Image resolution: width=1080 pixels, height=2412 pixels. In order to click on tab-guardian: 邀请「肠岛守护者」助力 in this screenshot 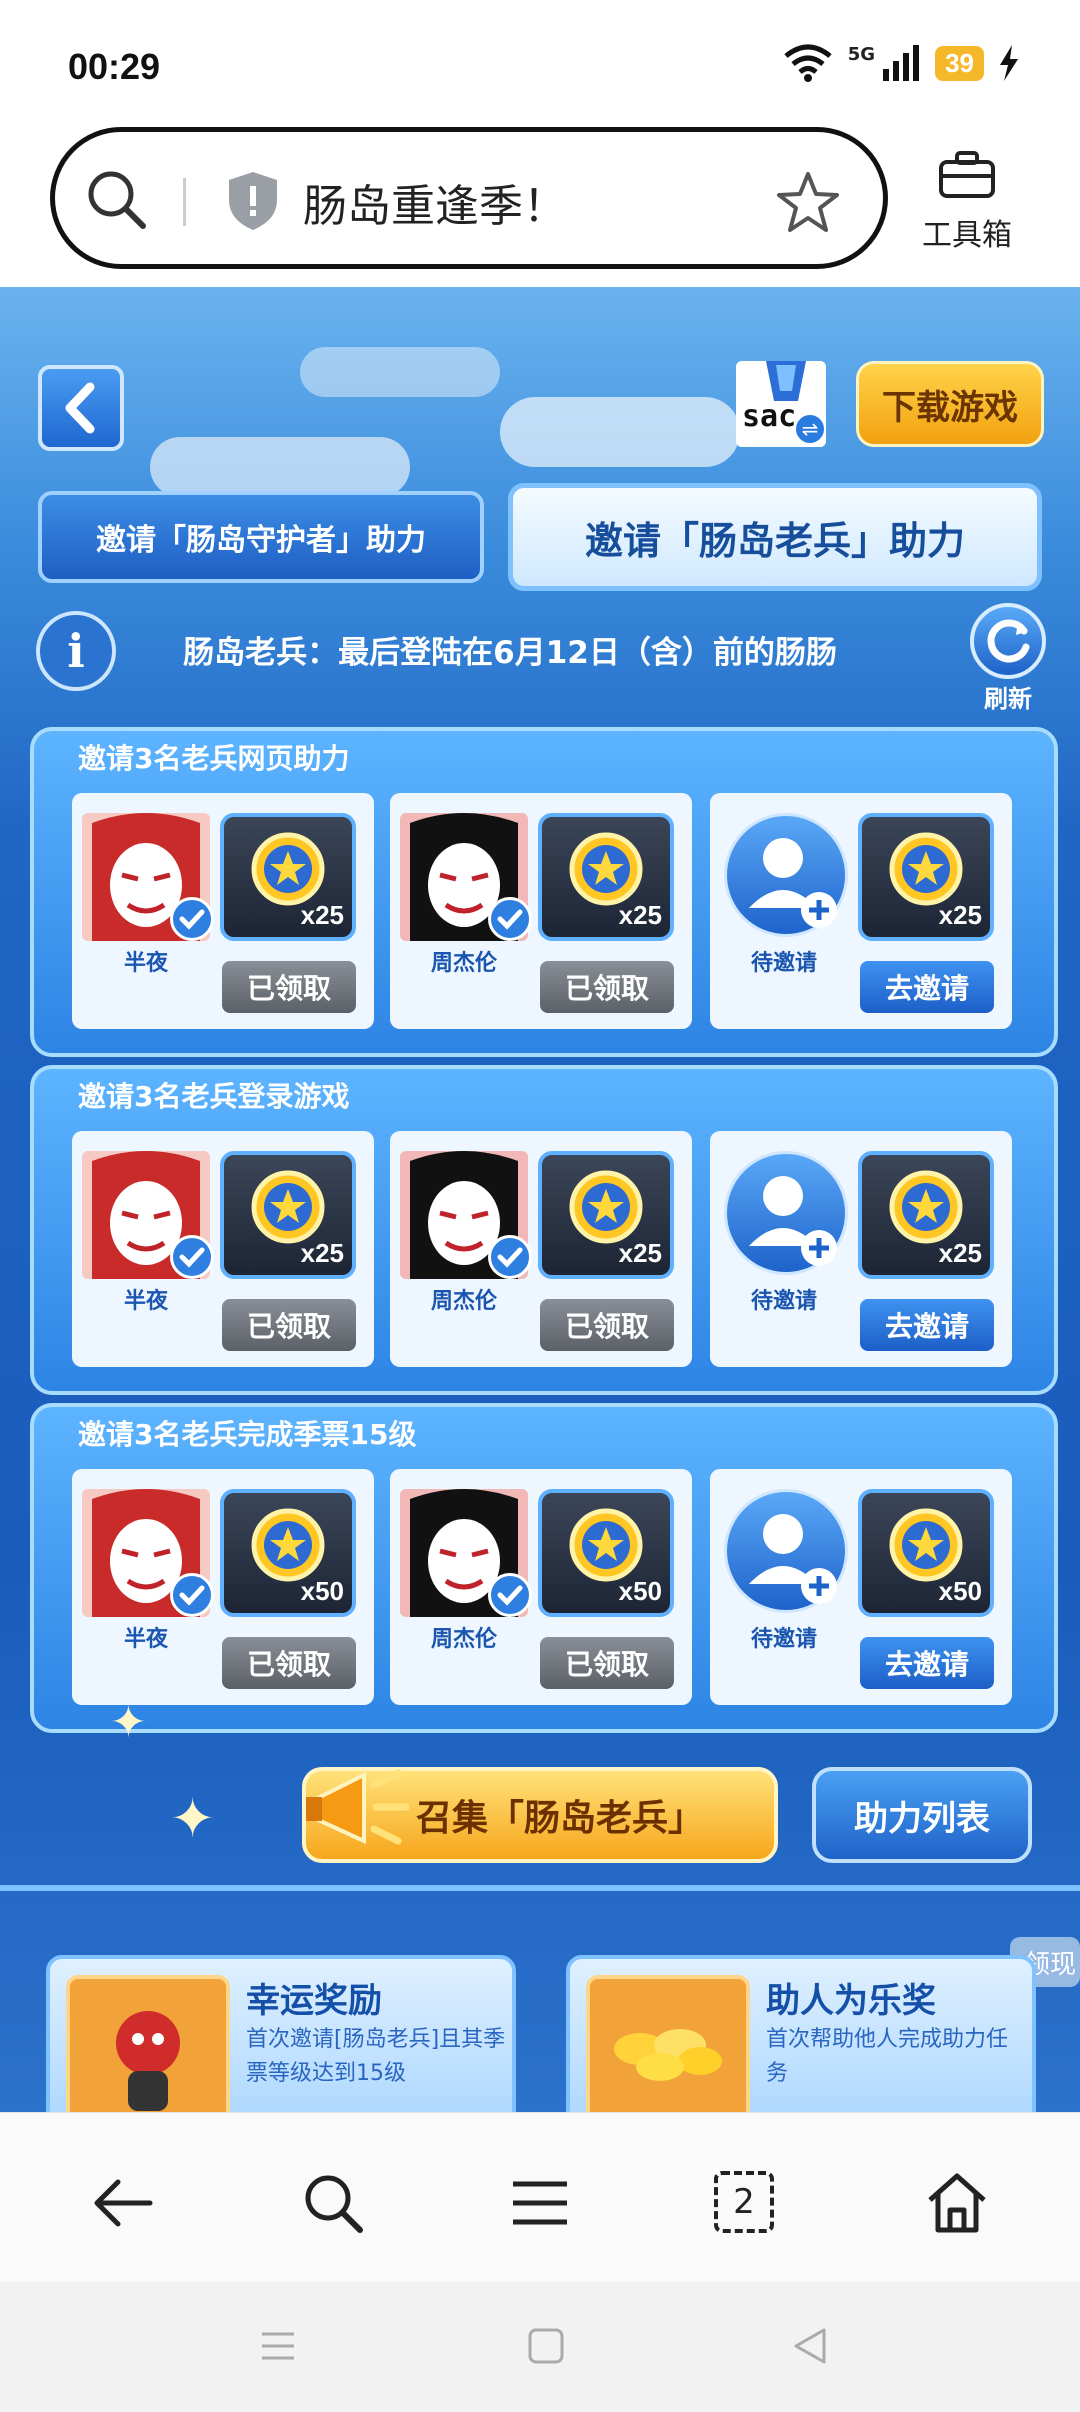, I will do `click(261, 537)`.